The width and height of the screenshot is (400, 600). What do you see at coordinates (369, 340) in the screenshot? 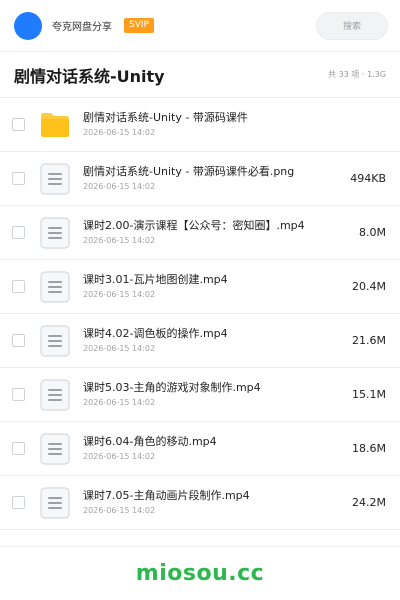
I see `file-size: 21.6M` at bounding box center [369, 340].